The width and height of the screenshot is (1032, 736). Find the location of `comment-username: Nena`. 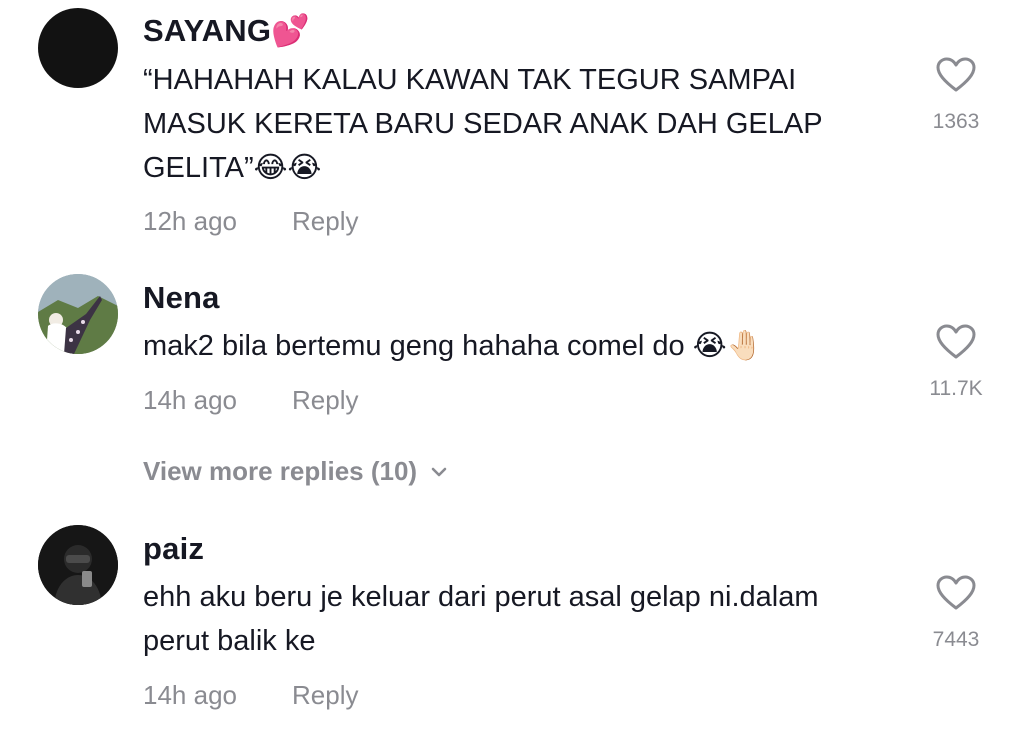

comment-username: Nena is located at coordinates (181, 298).